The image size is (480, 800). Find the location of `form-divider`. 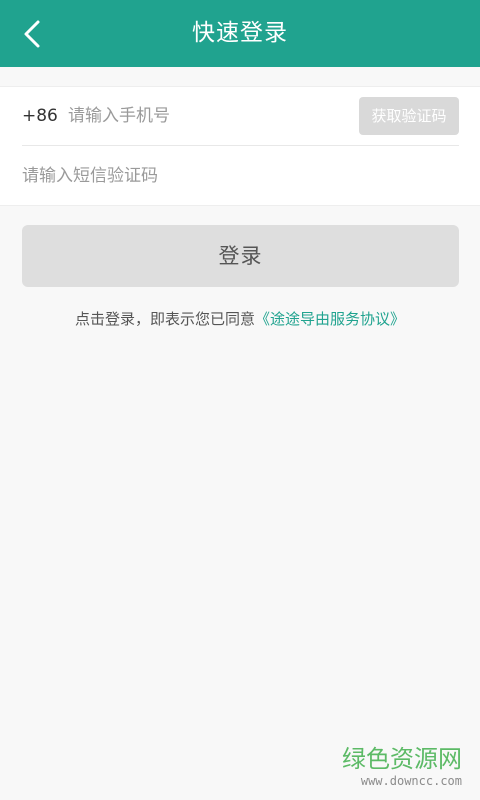

form-divider is located at coordinates (240, 145).